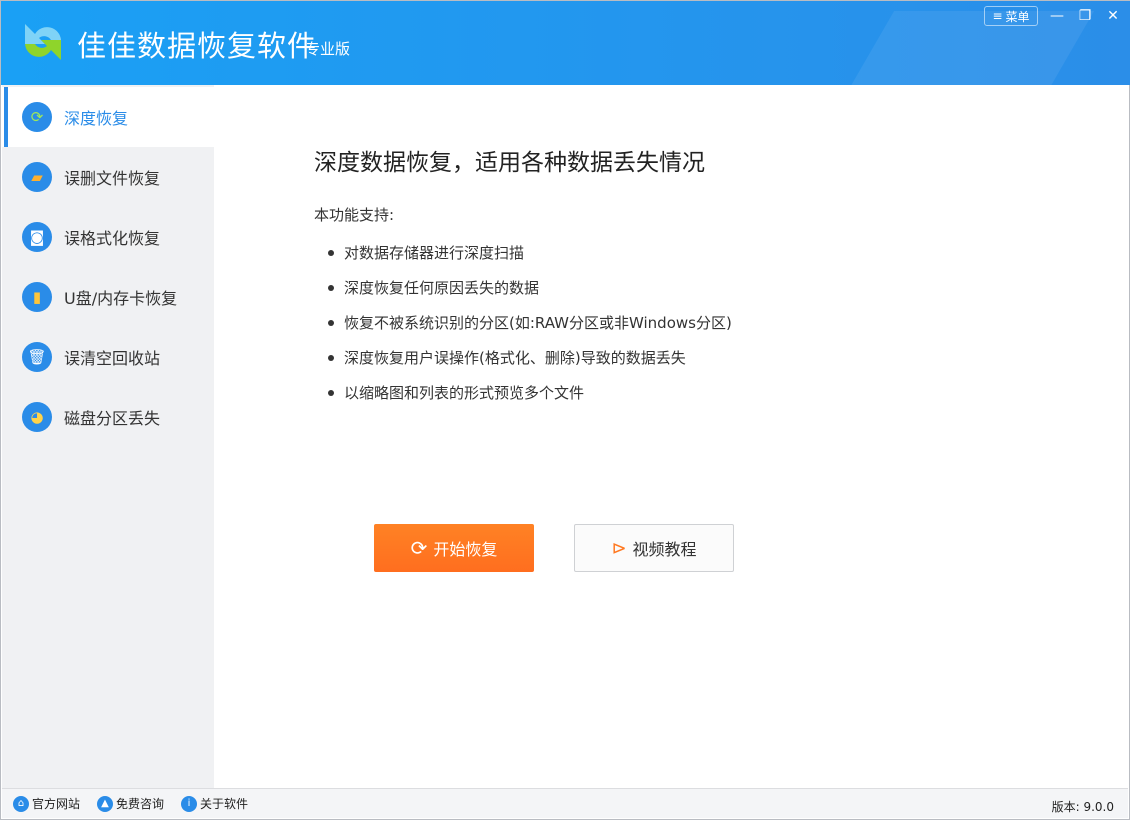 The image size is (1130, 820). What do you see at coordinates (112, 238) in the screenshot?
I see `sidebar-item-label: 误格式化恢复` at bounding box center [112, 238].